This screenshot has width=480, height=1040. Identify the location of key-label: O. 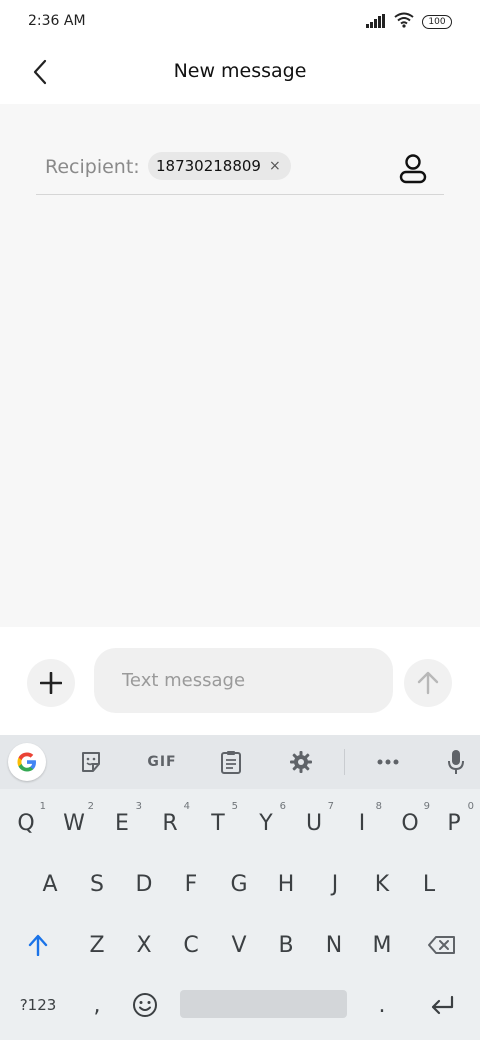
(410, 823).